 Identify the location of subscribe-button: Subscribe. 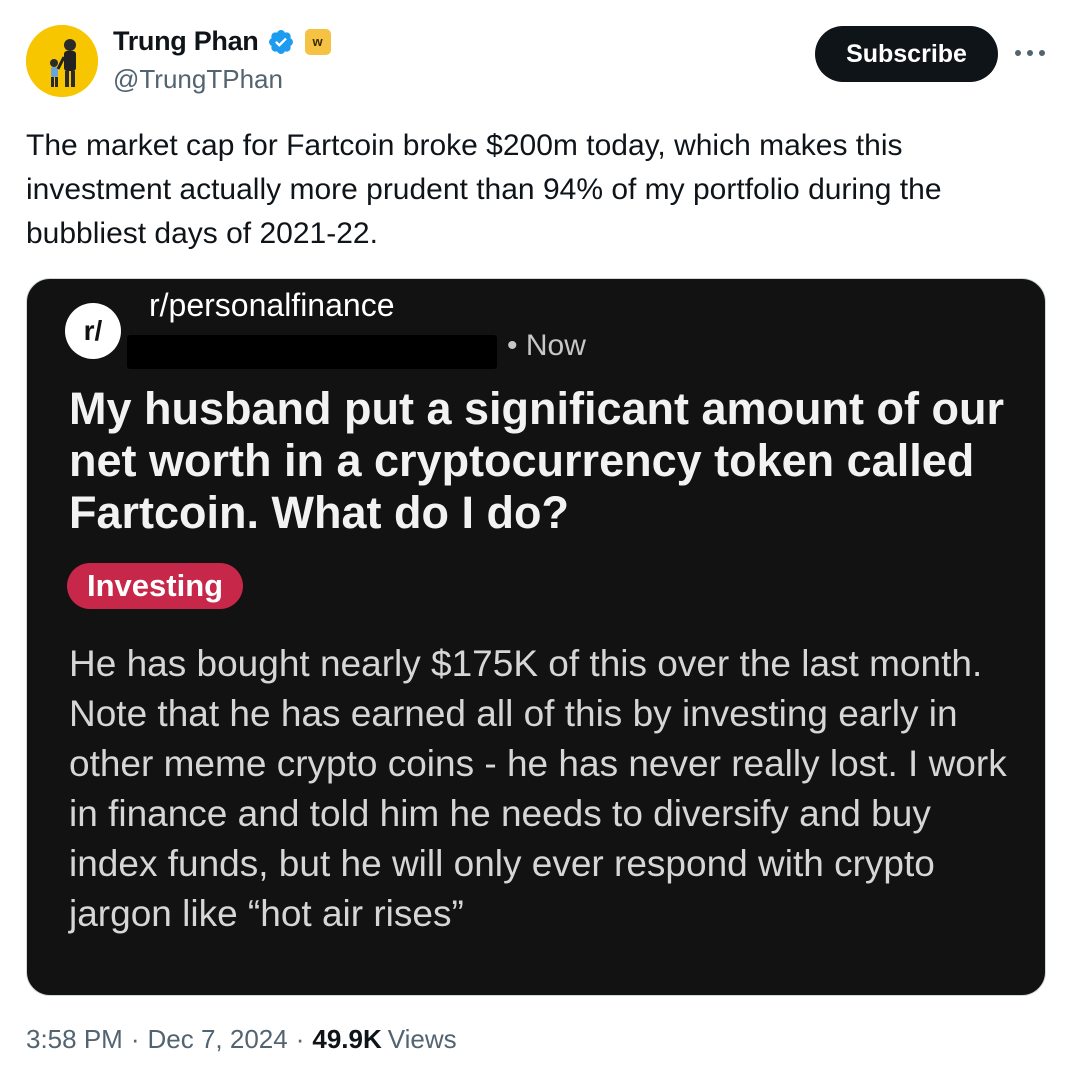
(906, 54).